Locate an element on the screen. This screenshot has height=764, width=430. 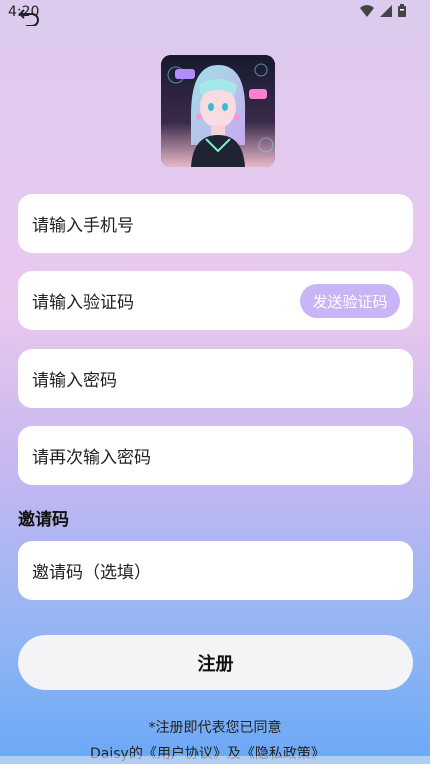
phone-placeholder: 请输入手机号 is located at coordinates (83, 226).